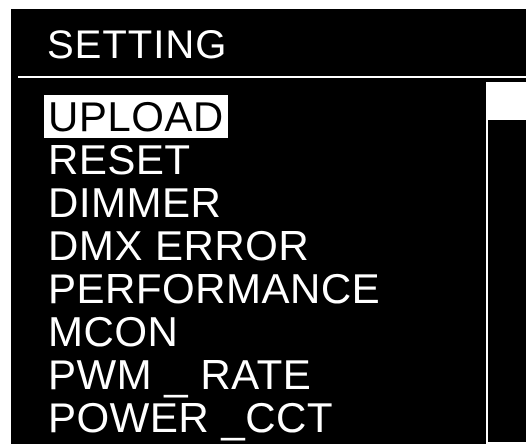 Image resolution: width=526 pixels, height=444 pixels. I want to click on menu-item-pwm-rate: PWM _ RATE, so click(179, 374).